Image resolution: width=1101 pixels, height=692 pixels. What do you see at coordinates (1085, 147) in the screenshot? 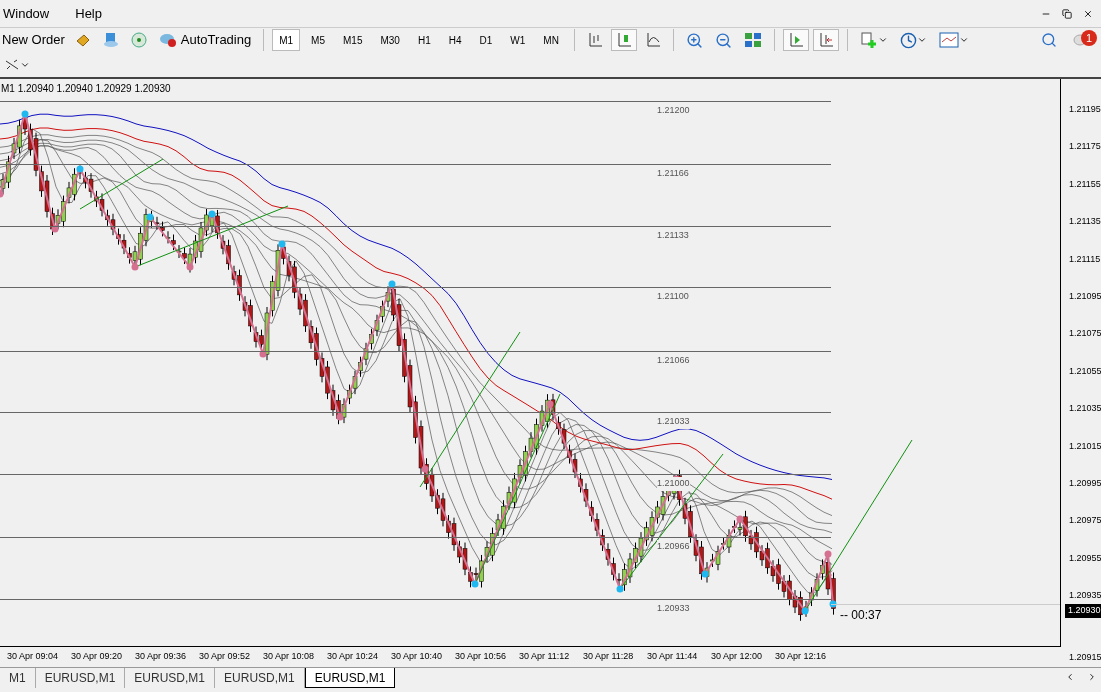
I see `price-axis-label: 1.21175` at bounding box center [1085, 147].